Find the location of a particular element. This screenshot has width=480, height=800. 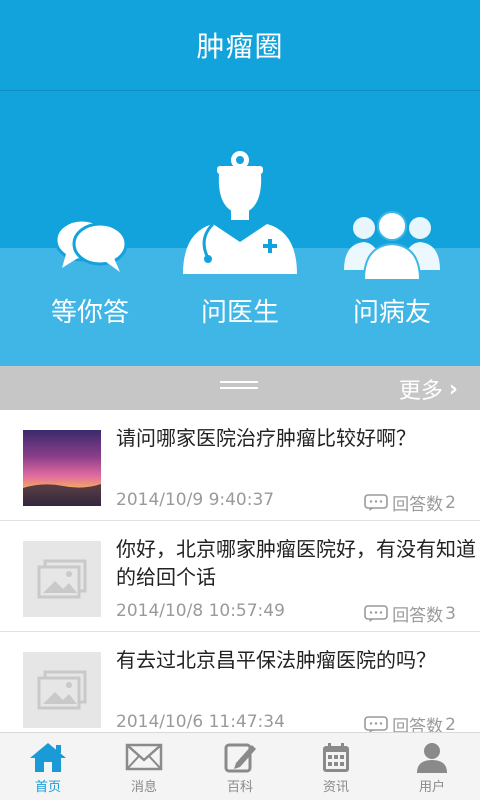

tab-label: 首页 is located at coordinates (47, 787).